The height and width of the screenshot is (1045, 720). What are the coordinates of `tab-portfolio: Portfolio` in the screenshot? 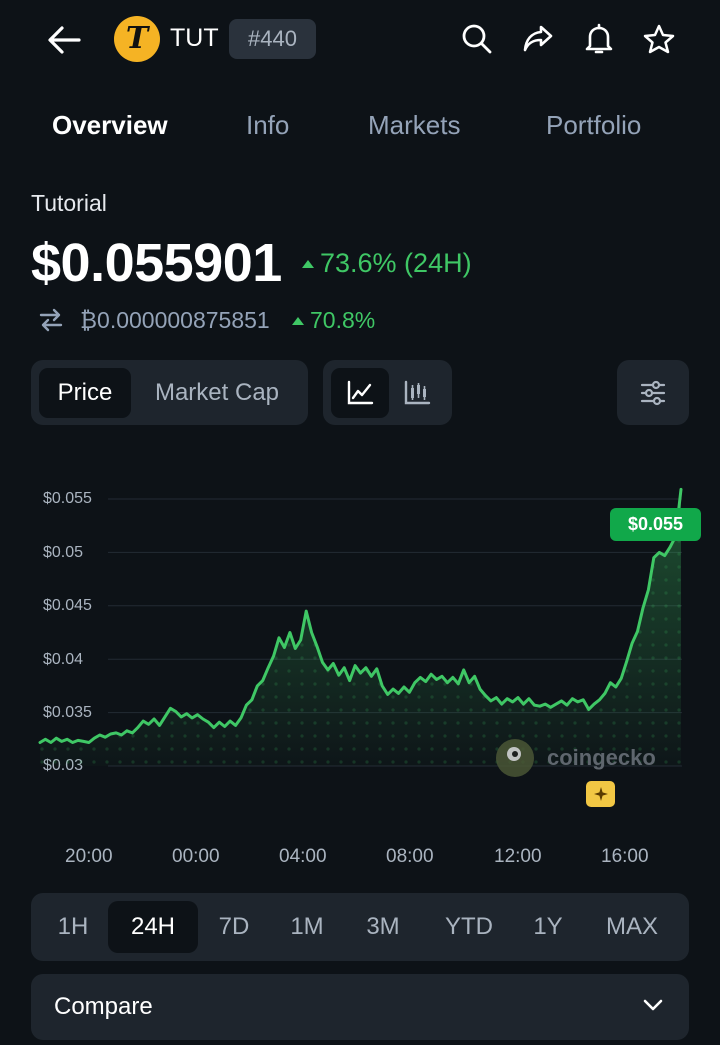 It's located at (593, 125).